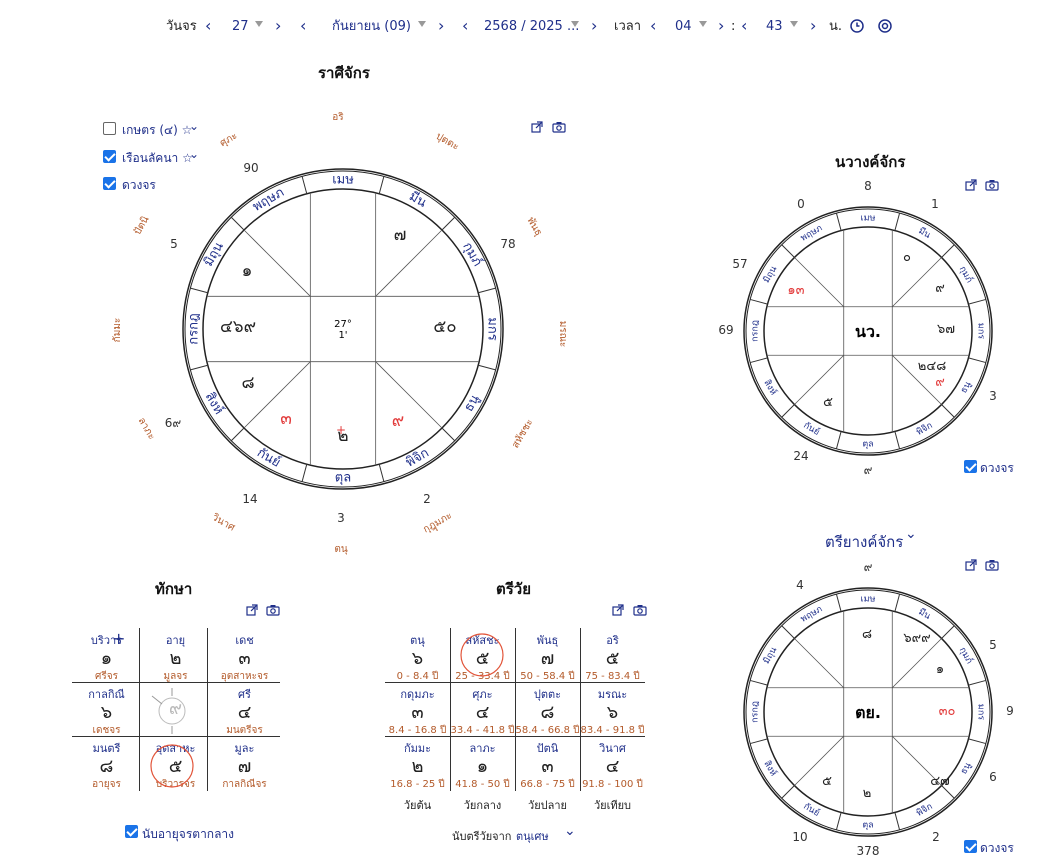 The height and width of the screenshot is (863, 1051). Describe the element at coordinates (800, 585) in the screenshot. I see `outer-degree: 4` at that location.